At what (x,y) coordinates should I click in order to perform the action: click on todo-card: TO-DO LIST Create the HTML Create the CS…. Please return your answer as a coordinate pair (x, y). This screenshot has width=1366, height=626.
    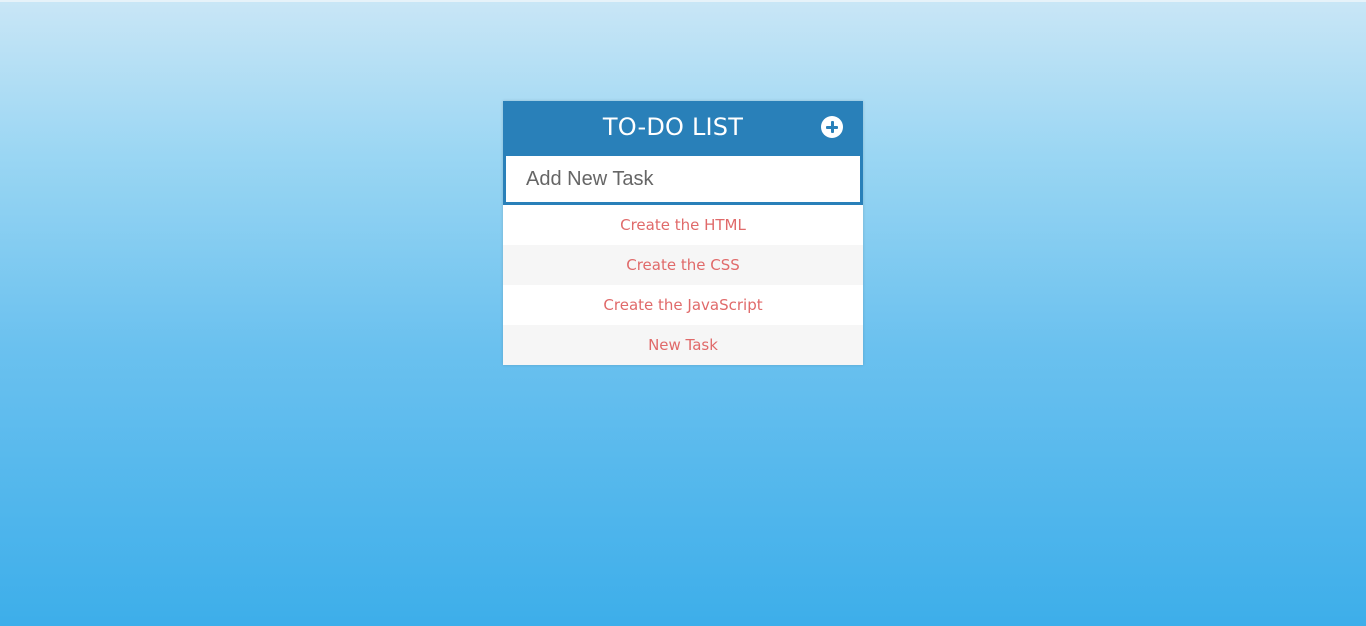
    Looking at the image, I should click on (683, 233).